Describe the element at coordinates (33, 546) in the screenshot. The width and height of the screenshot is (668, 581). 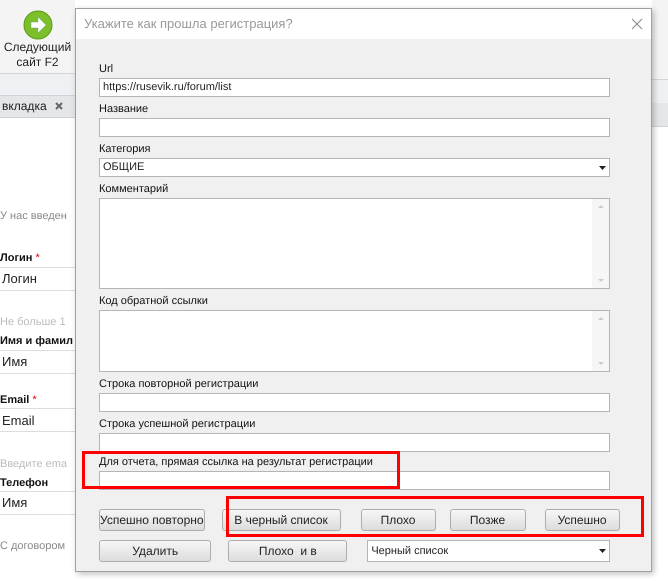
I see `info-text: С договором` at that location.